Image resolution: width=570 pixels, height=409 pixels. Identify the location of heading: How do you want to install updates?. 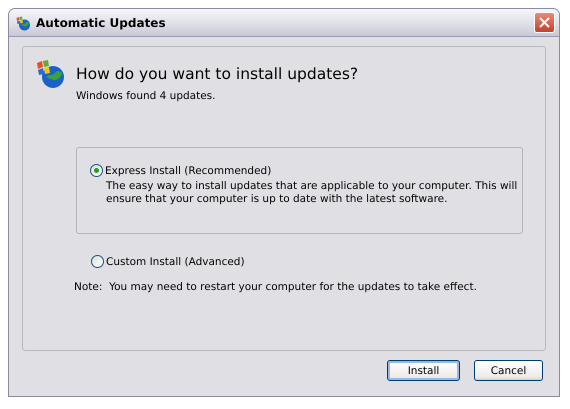
(217, 74).